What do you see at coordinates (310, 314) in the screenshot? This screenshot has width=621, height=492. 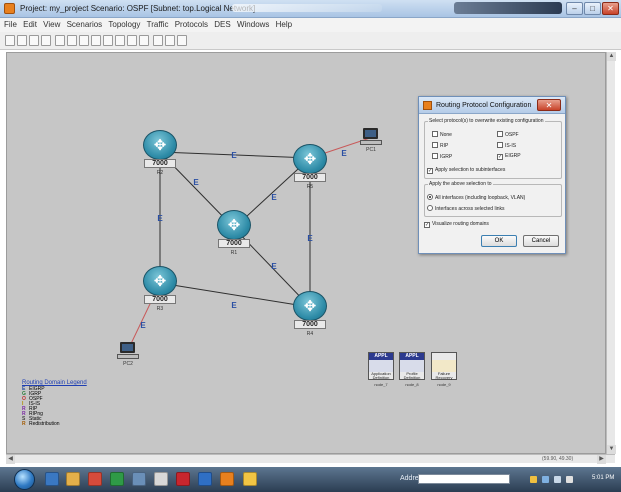 I see `router-r4: ✥ 7000 R4` at bounding box center [310, 314].